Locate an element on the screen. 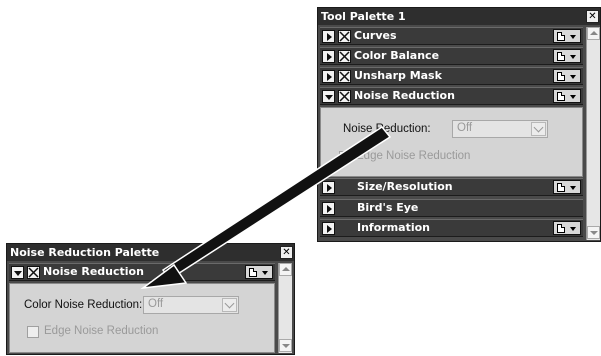 This screenshot has width=601, height=356. noise-palette-titlebar: Noise Reduction Palette ✕ is located at coordinates (150, 252).